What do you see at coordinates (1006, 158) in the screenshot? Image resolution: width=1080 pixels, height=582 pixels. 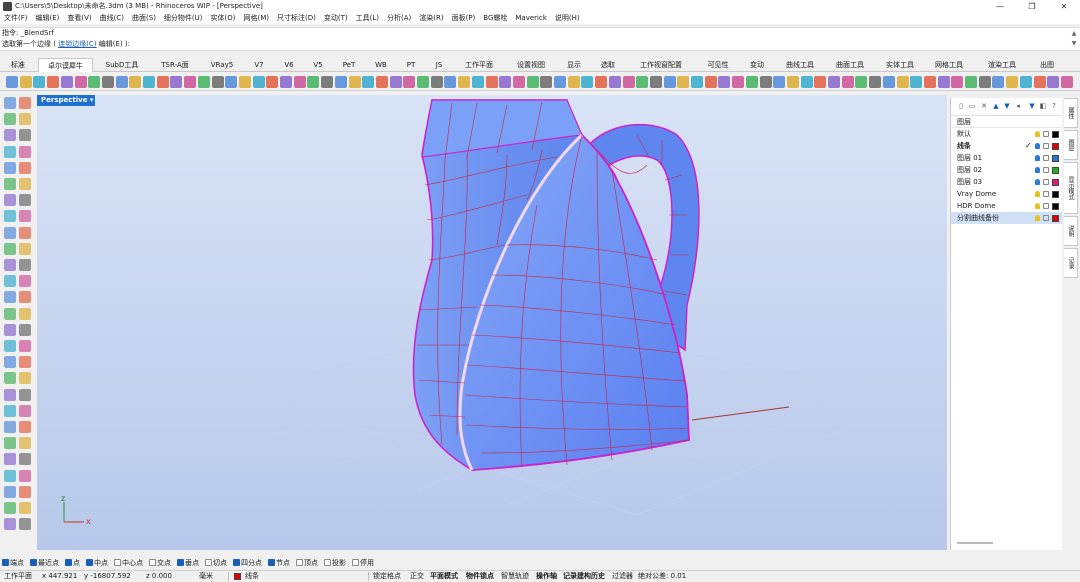 I see `layer-row: 图层 01` at bounding box center [1006, 158].